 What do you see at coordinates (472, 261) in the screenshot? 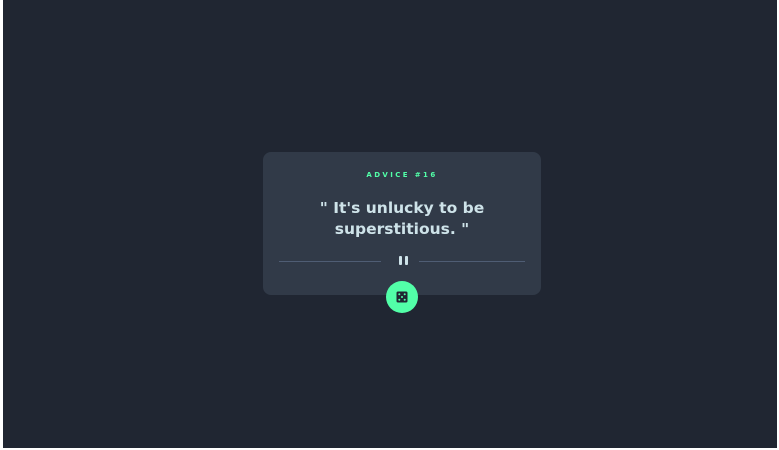
I see `divider-line-right` at bounding box center [472, 261].